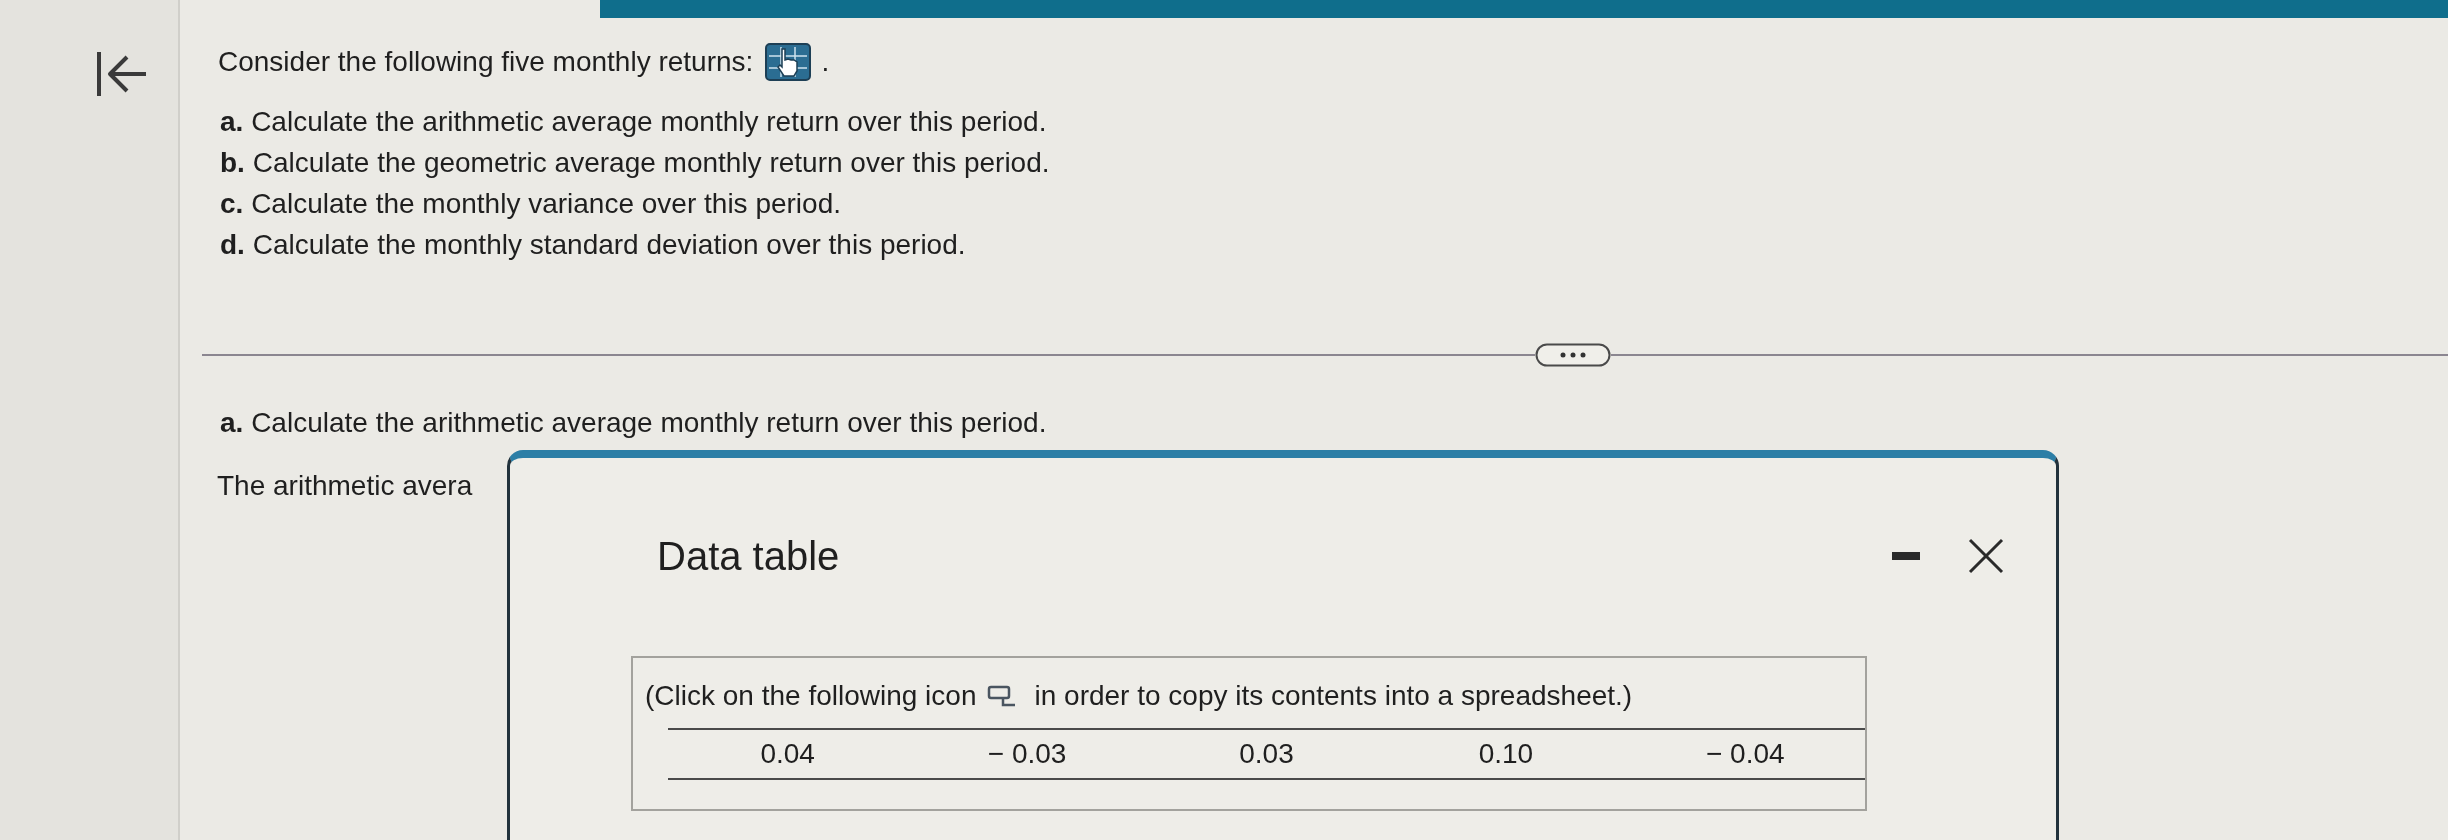  What do you see at coordinates (1573, 355) in the screenshot?
I see `more-icon` at bounding box center [1573, 355].